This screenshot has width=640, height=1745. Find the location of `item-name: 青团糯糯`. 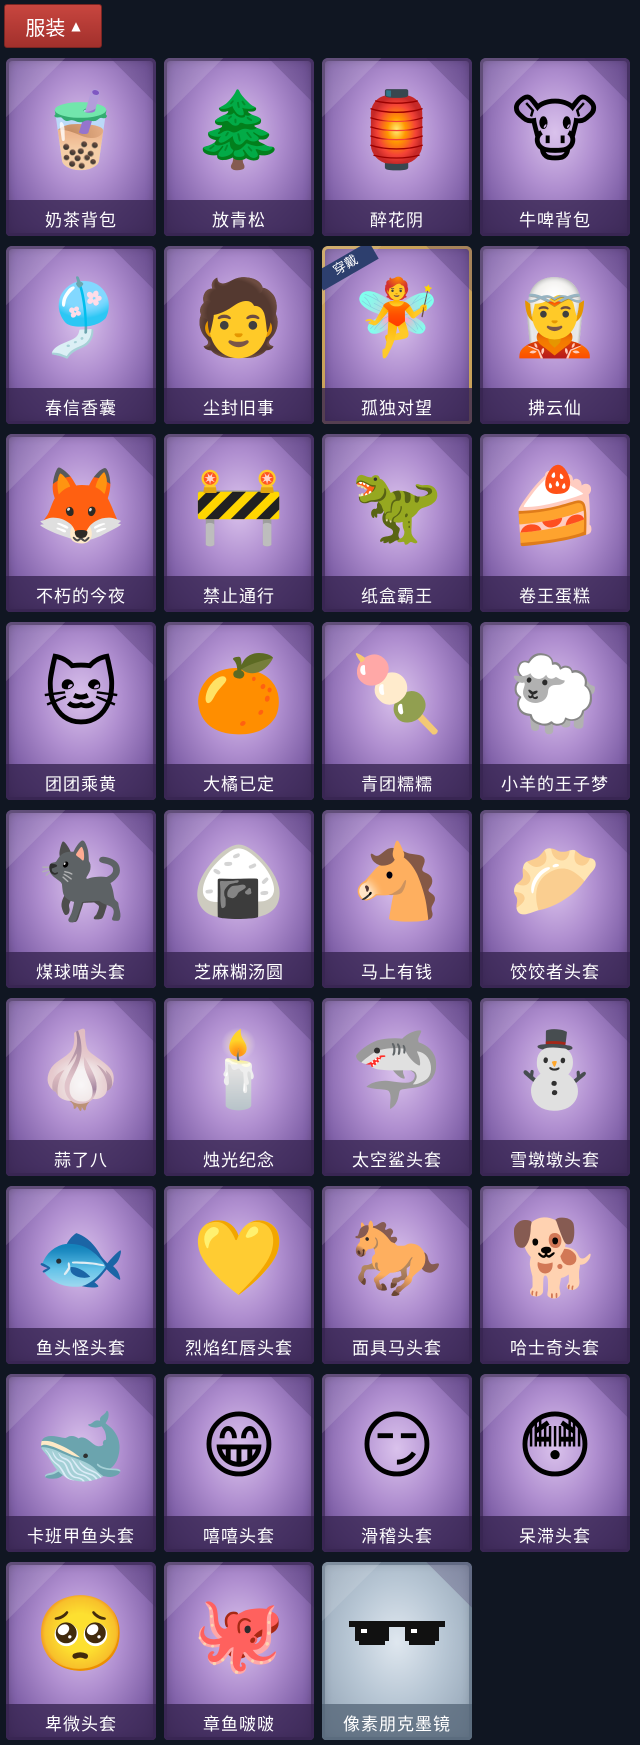

item-name: 青团糯糯 is located at coordinates (397, 782).